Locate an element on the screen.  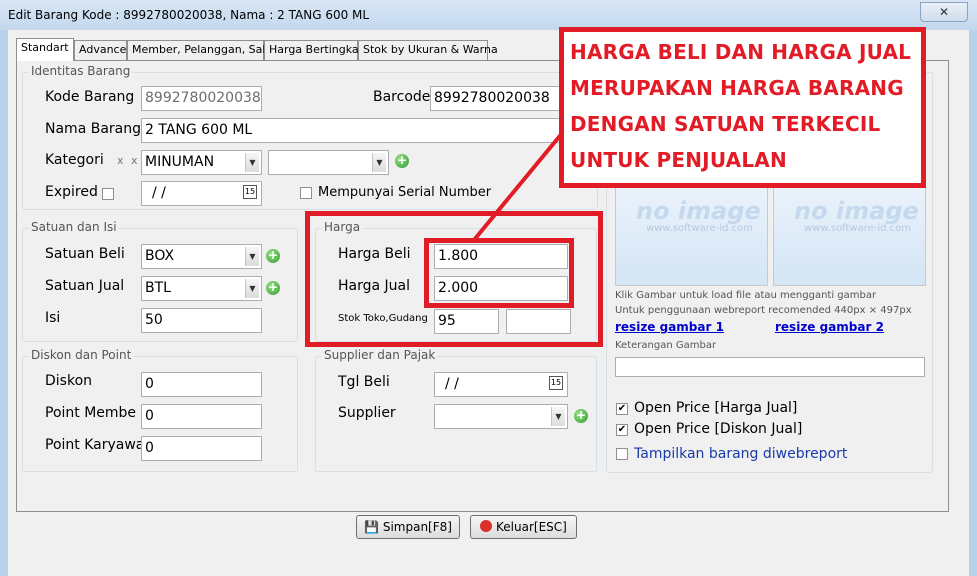
annotation-line-1: HARGA BELI DAN HARGA JUAL is located at coordinates (741, 52).